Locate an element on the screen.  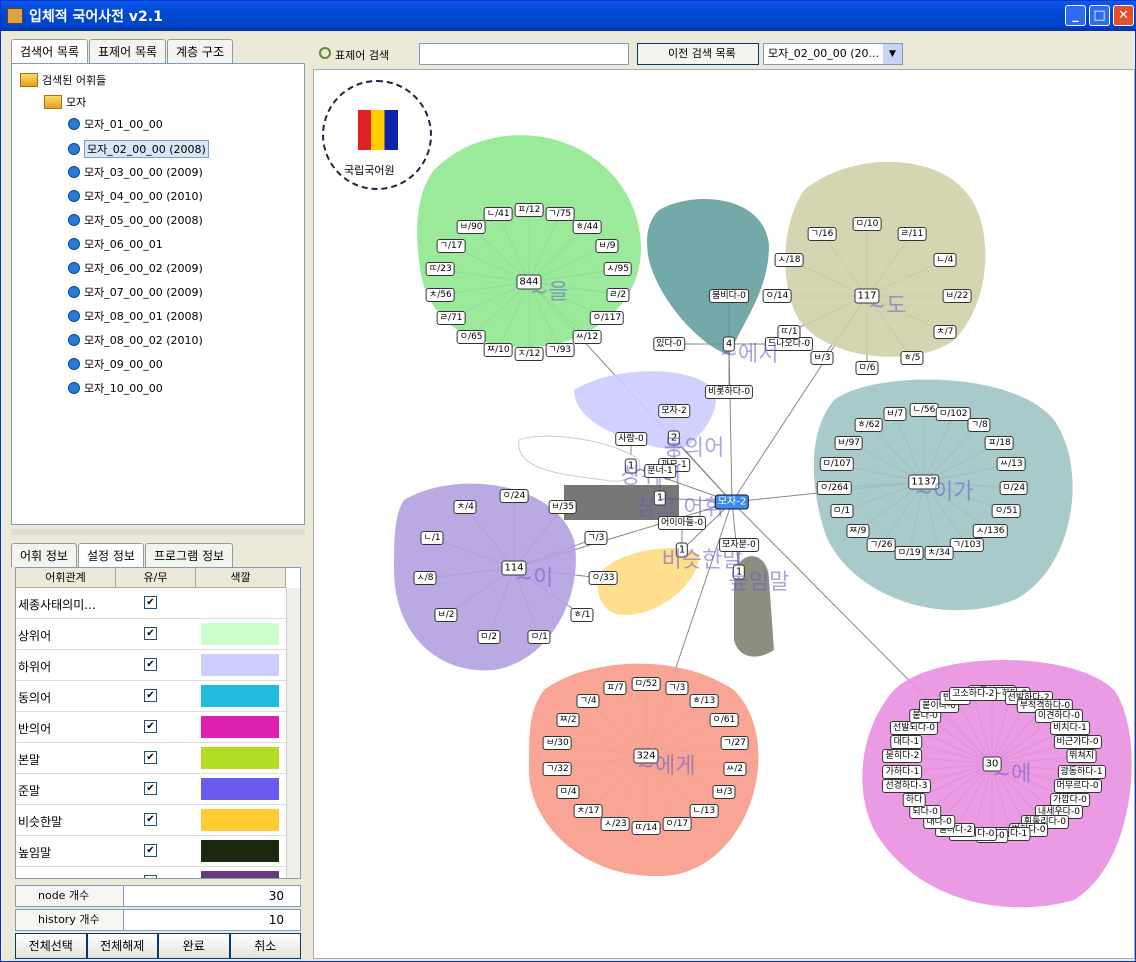
graph-node: ㅉ/10 is located at coordinates (498, 349).